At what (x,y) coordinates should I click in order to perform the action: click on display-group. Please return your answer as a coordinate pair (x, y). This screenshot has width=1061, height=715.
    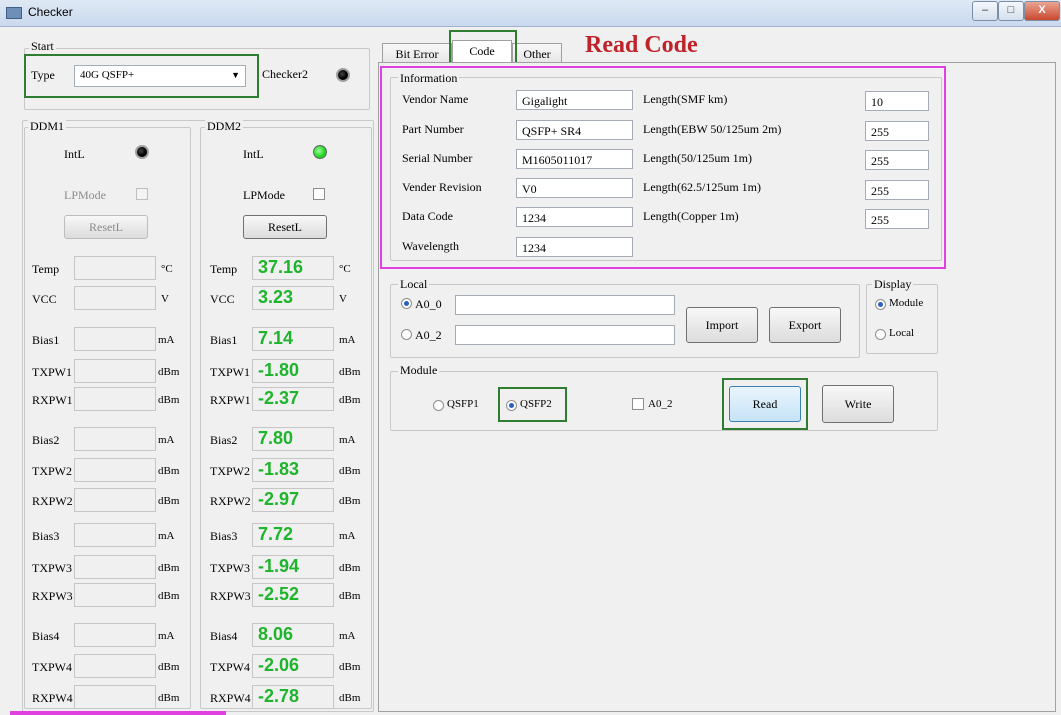
    Looking at the image, I should click on (902, 319).